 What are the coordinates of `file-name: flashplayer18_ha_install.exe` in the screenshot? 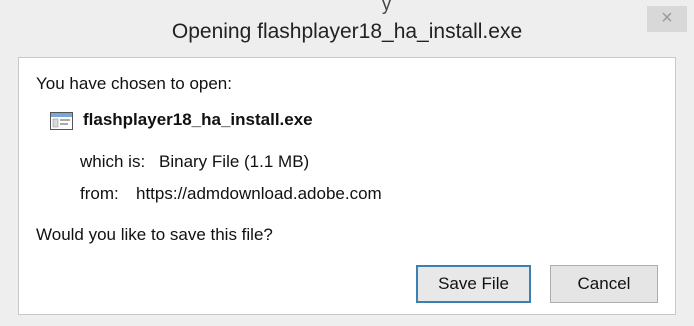 It's located at (198, 119).